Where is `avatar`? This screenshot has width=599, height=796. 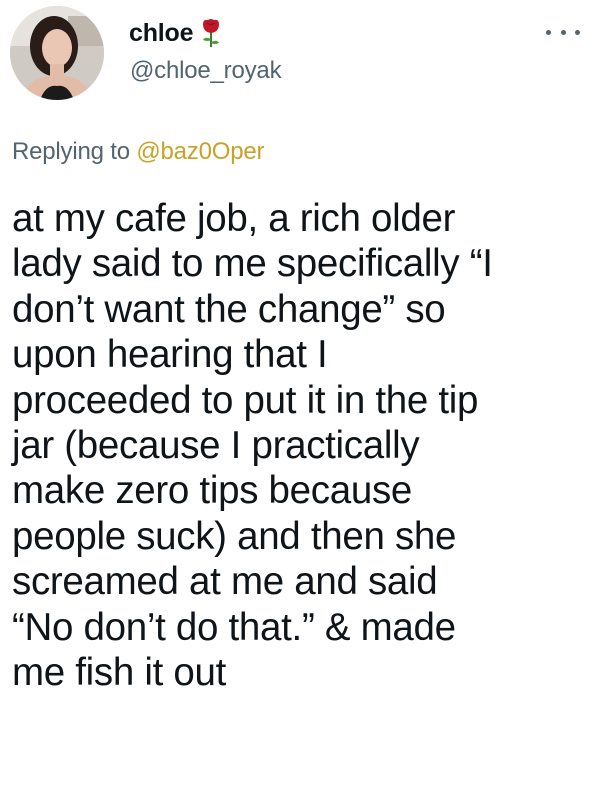
avatar is located at coordinates (57, 53).